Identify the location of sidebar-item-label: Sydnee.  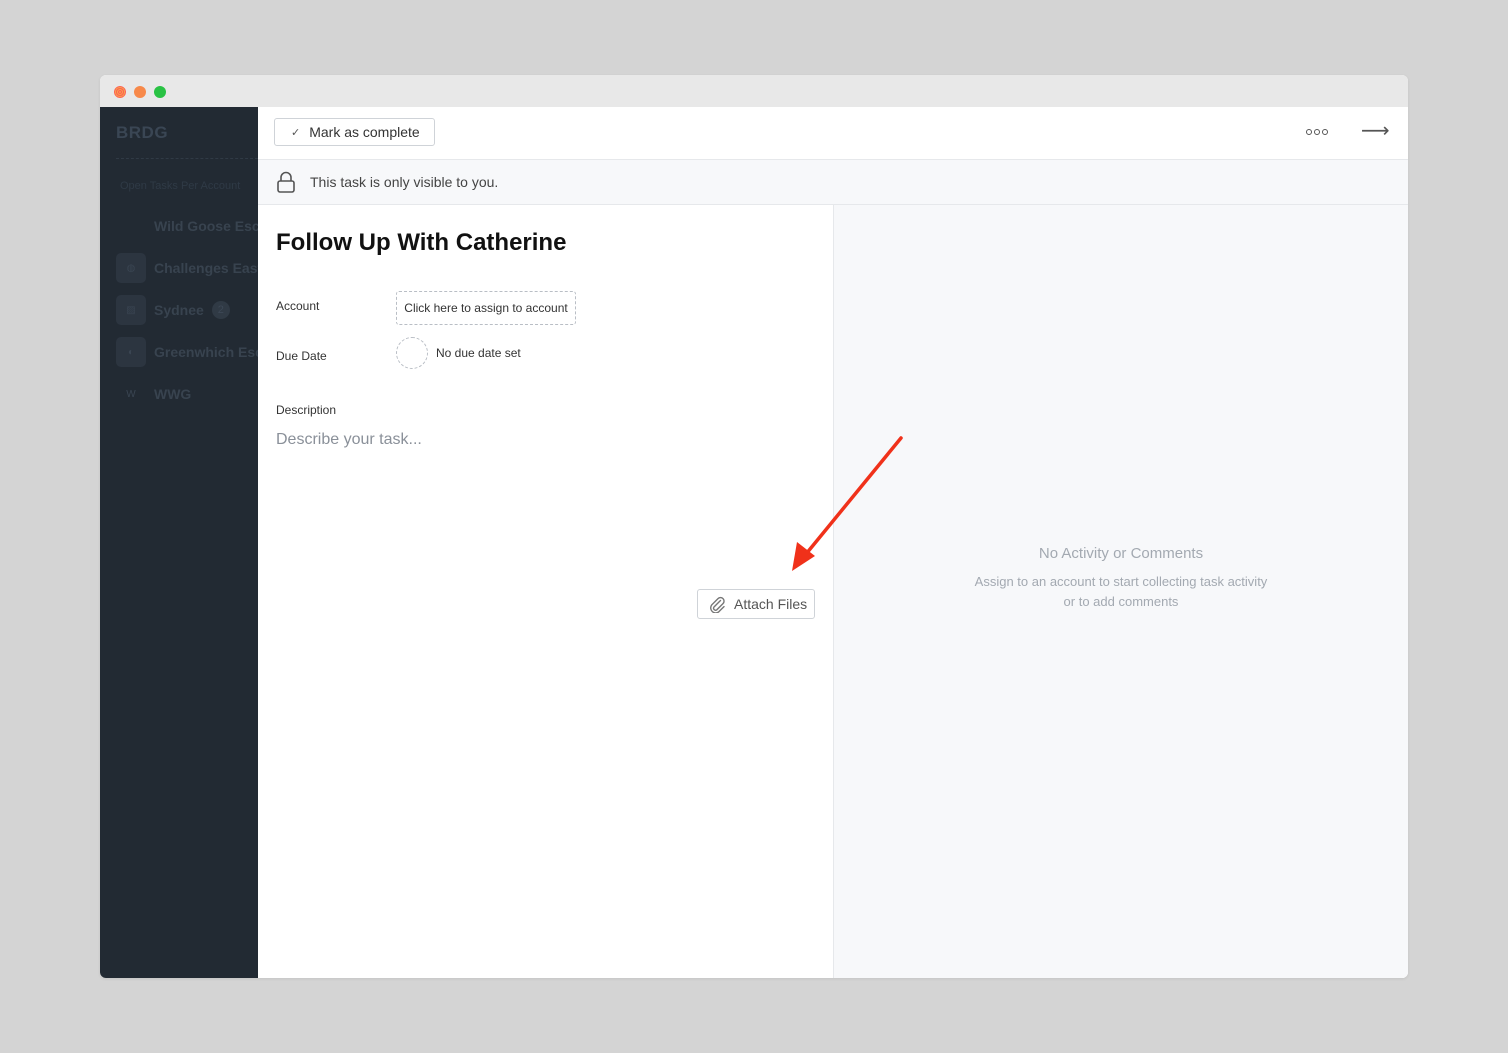
(179, 310).